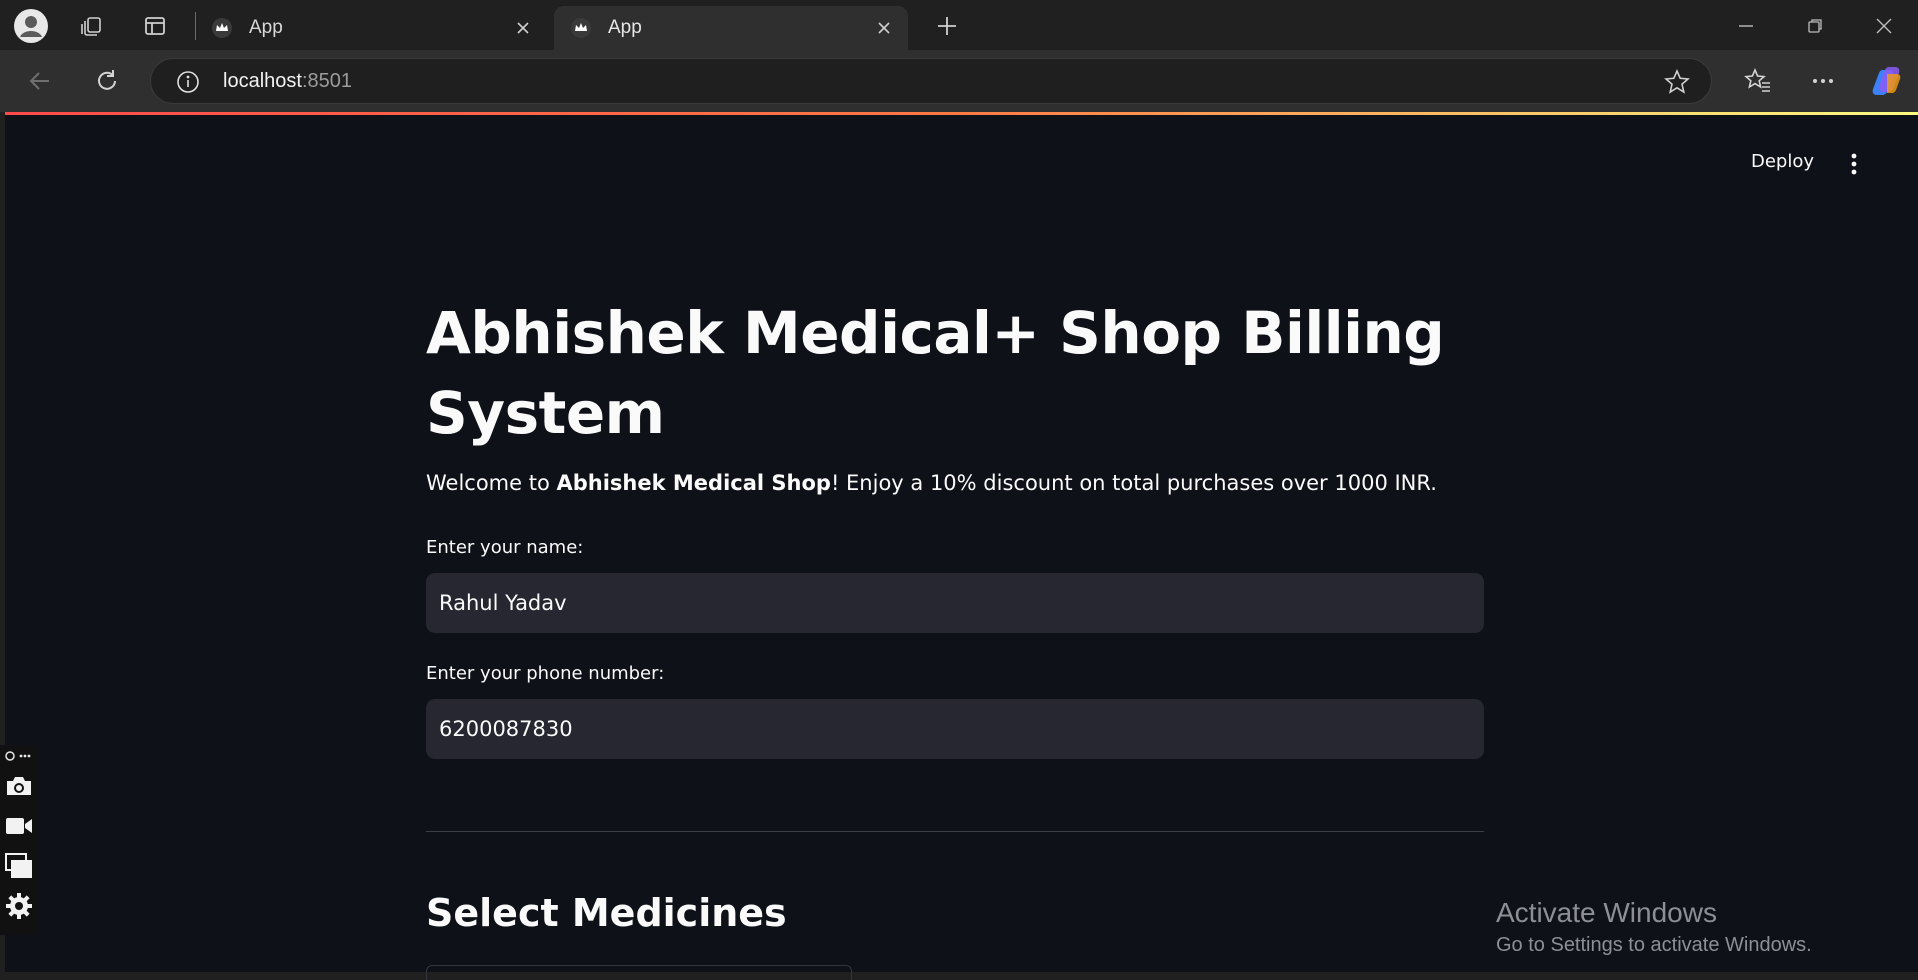 Image resolution: width=1918 pixels, height=980 pixels. What do you see at coordinates (693, 483) in the screenshot?
I see `welcome-shop-name: Abhishek Medical Shop` at bounding box center [693, 483].